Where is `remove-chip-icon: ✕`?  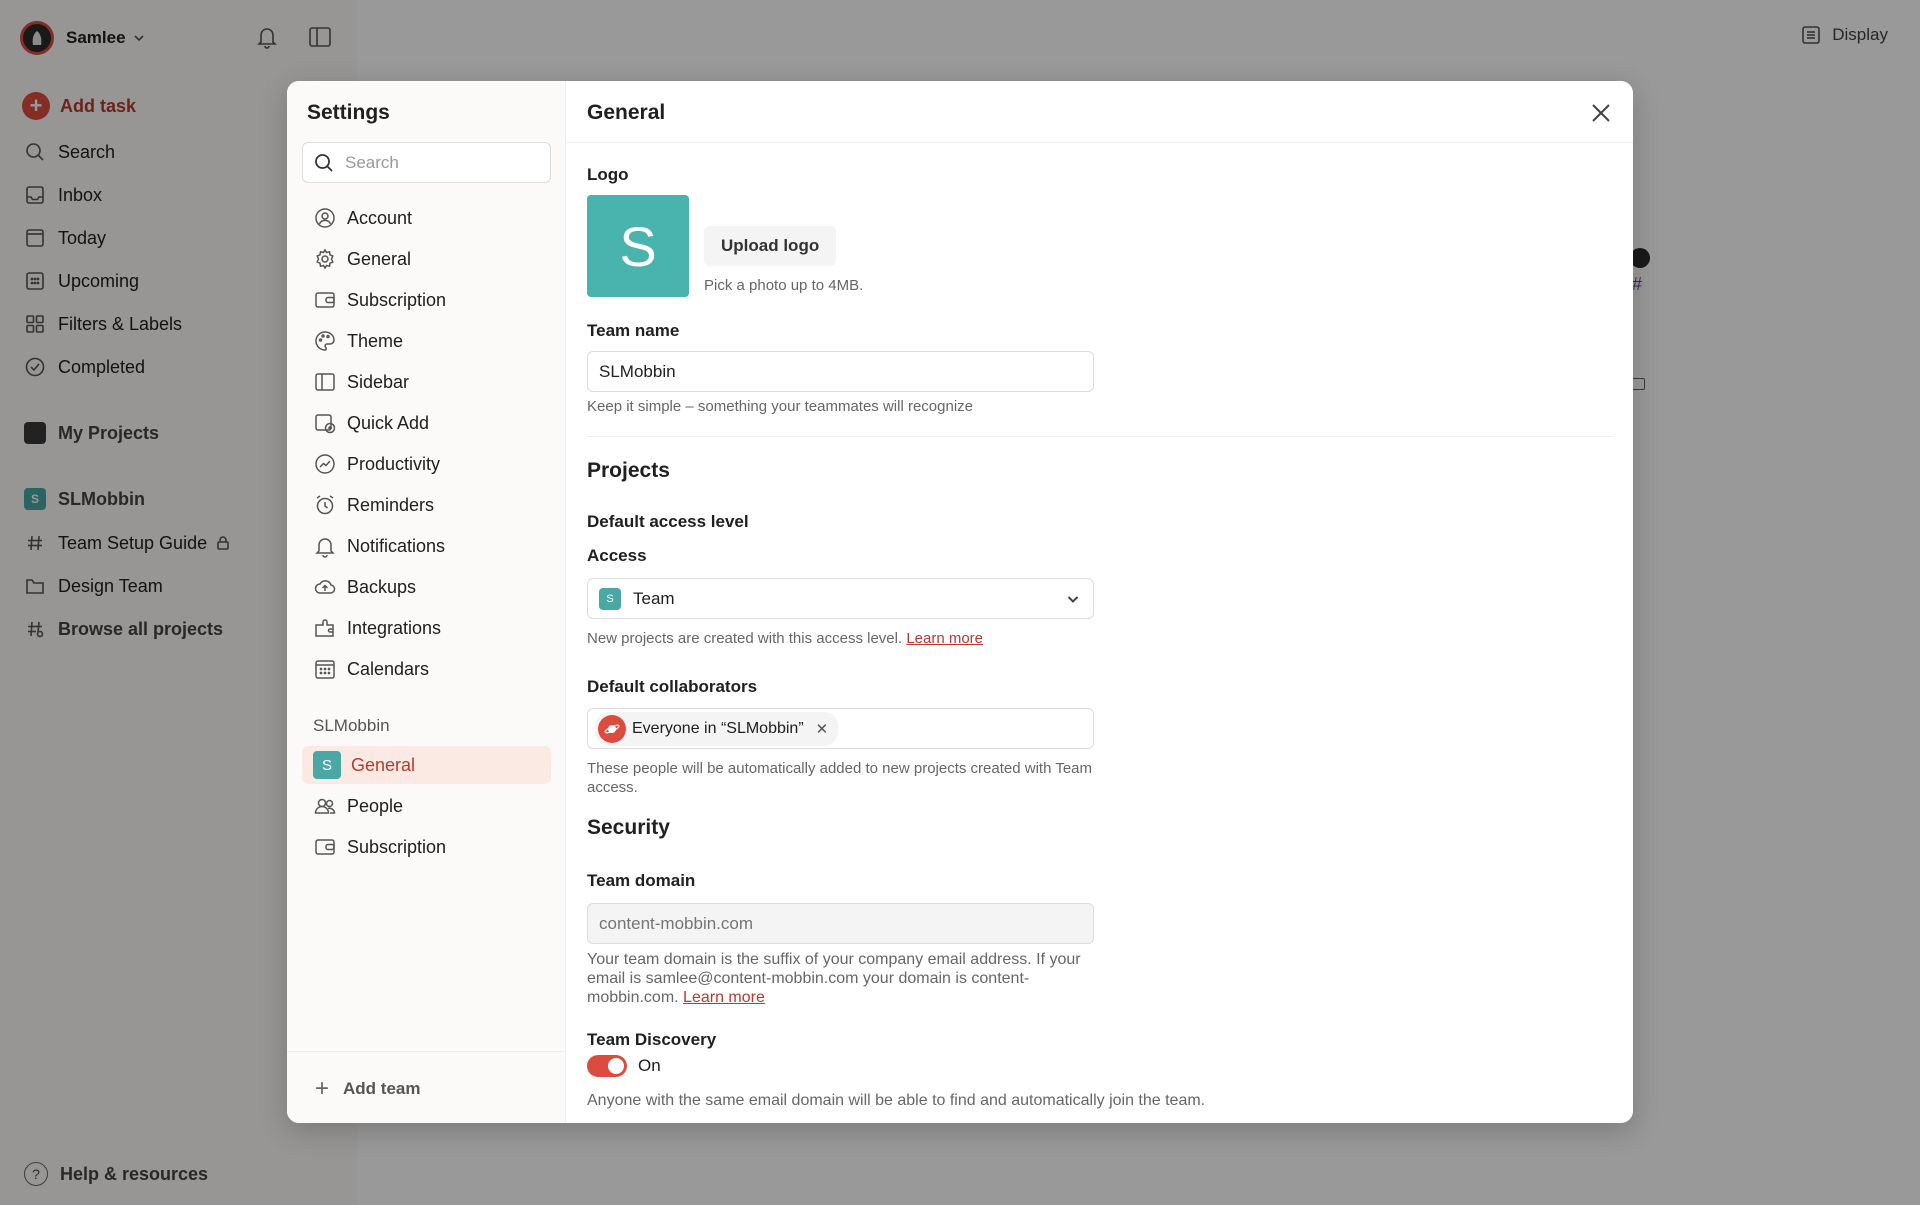
remove-chip-icon: ✕ is located at coordinates (822, 729).